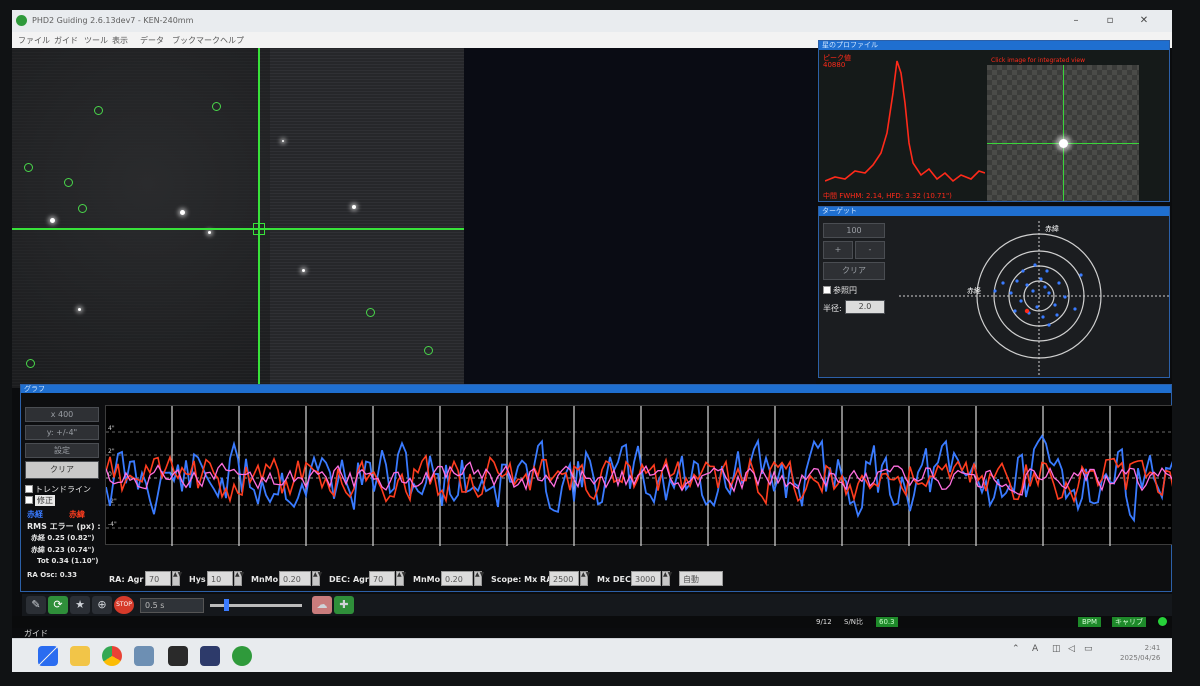 Image resolution: width=1200 pixels, height=686 pixels. Describe the element at coordinates (36, 605) in the screenshot. I see `connect-gear-icon: ✎` at that location.